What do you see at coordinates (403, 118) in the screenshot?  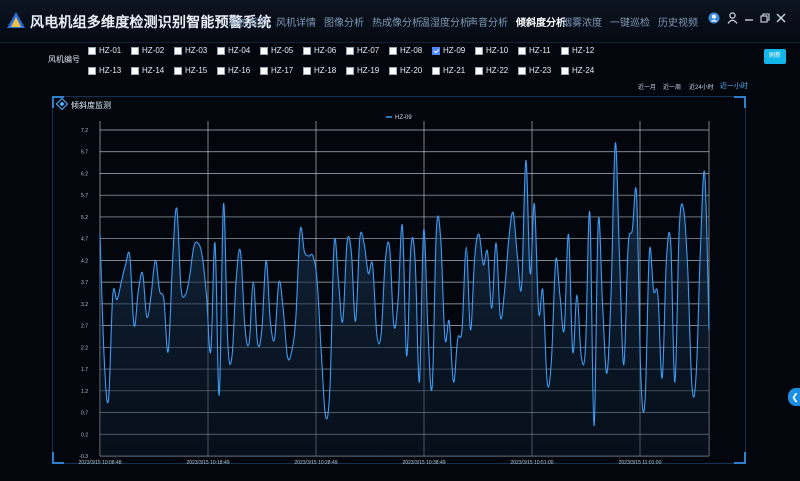 I see `legend-label: HZ-09` at bounding box center [403, 118].